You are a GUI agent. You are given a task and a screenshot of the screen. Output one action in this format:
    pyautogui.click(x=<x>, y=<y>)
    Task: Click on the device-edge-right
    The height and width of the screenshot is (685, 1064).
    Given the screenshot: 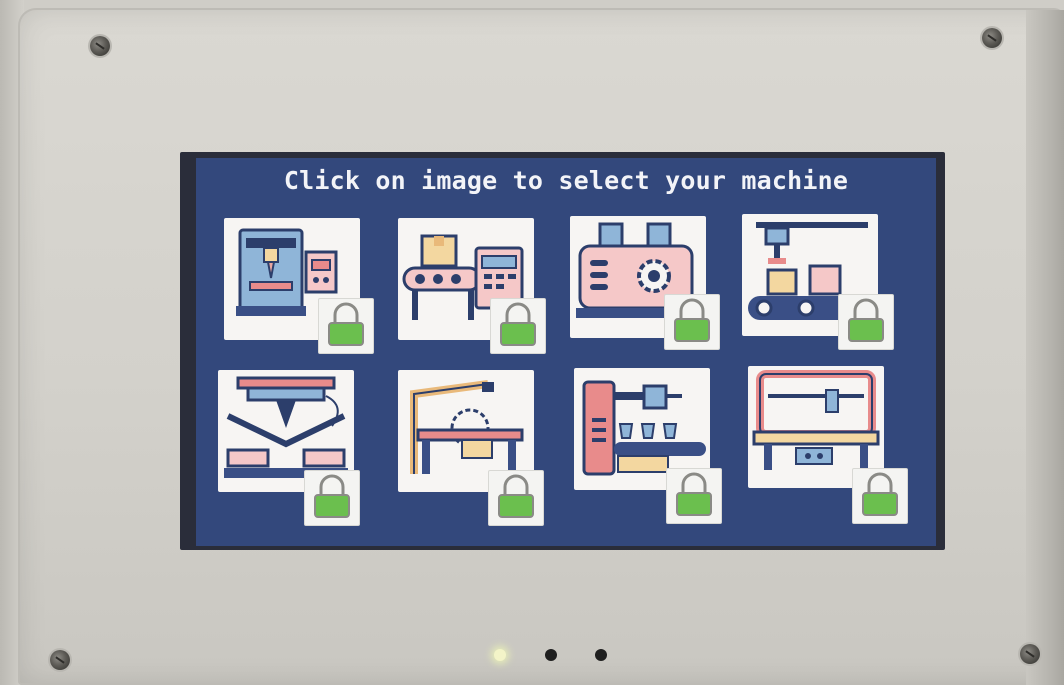 What is the action you would take?
    pyautogui.click(x=1045, y=347)
    